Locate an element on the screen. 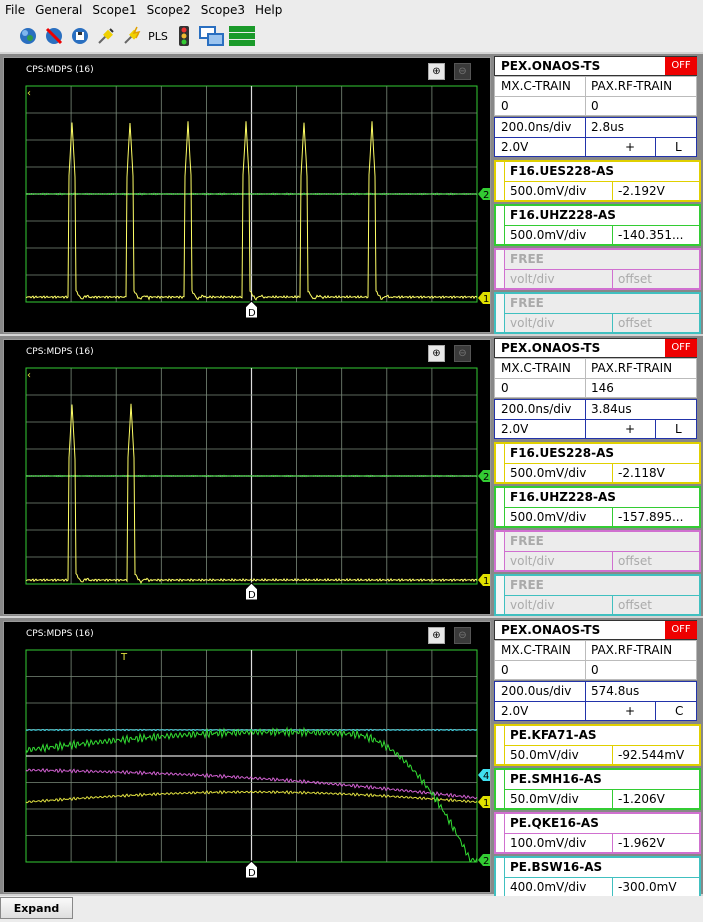  menu-help: Help is located at coordinates (268, 10).